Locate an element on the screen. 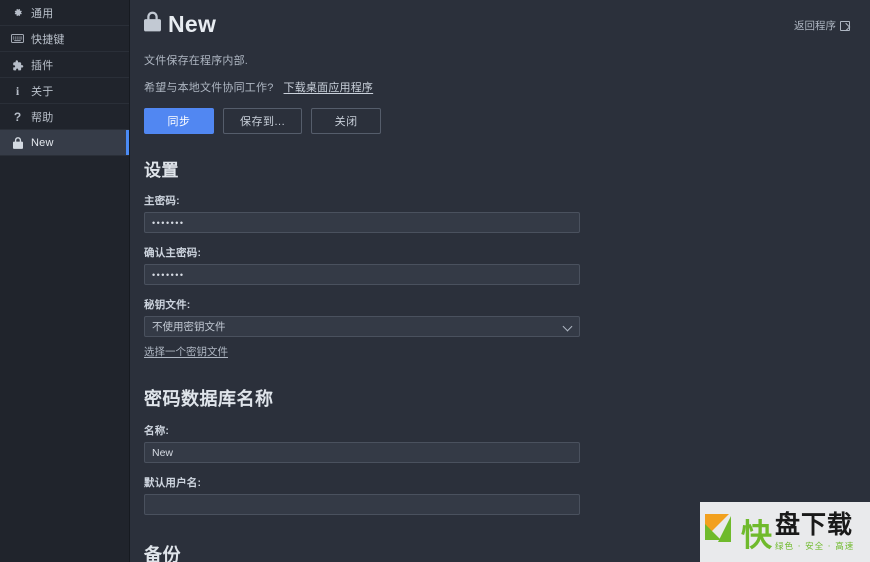 The height and width of the screenshot is (562, 870). watermark-brand-dark: 盘下载 is located at coordinates (814, 525).